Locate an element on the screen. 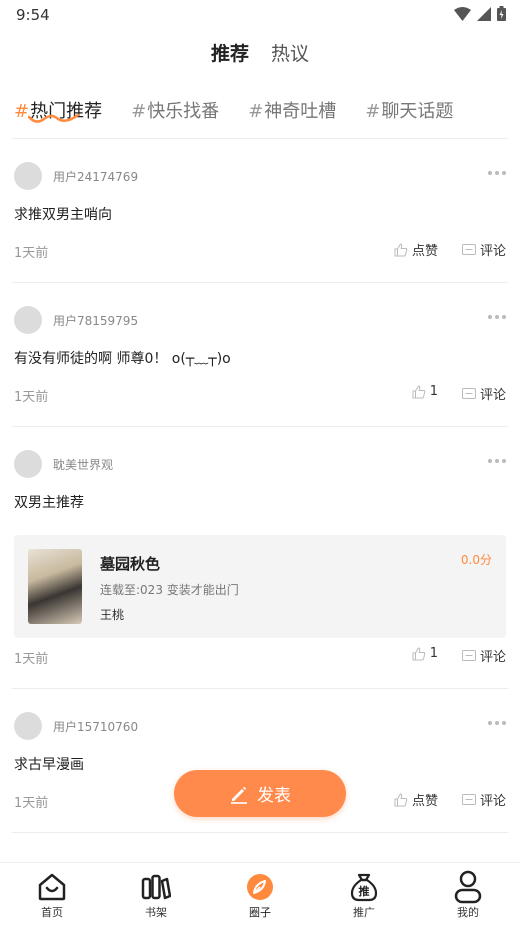 This screenshot has width=520, height=926. status-bar: 9:54 is located at coordinates (260, 15).